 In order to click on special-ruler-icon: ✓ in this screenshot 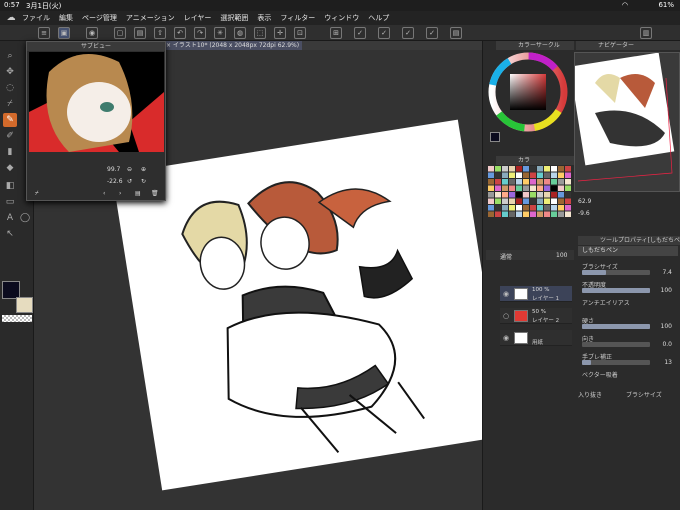, I will do `click(432, 33)`.